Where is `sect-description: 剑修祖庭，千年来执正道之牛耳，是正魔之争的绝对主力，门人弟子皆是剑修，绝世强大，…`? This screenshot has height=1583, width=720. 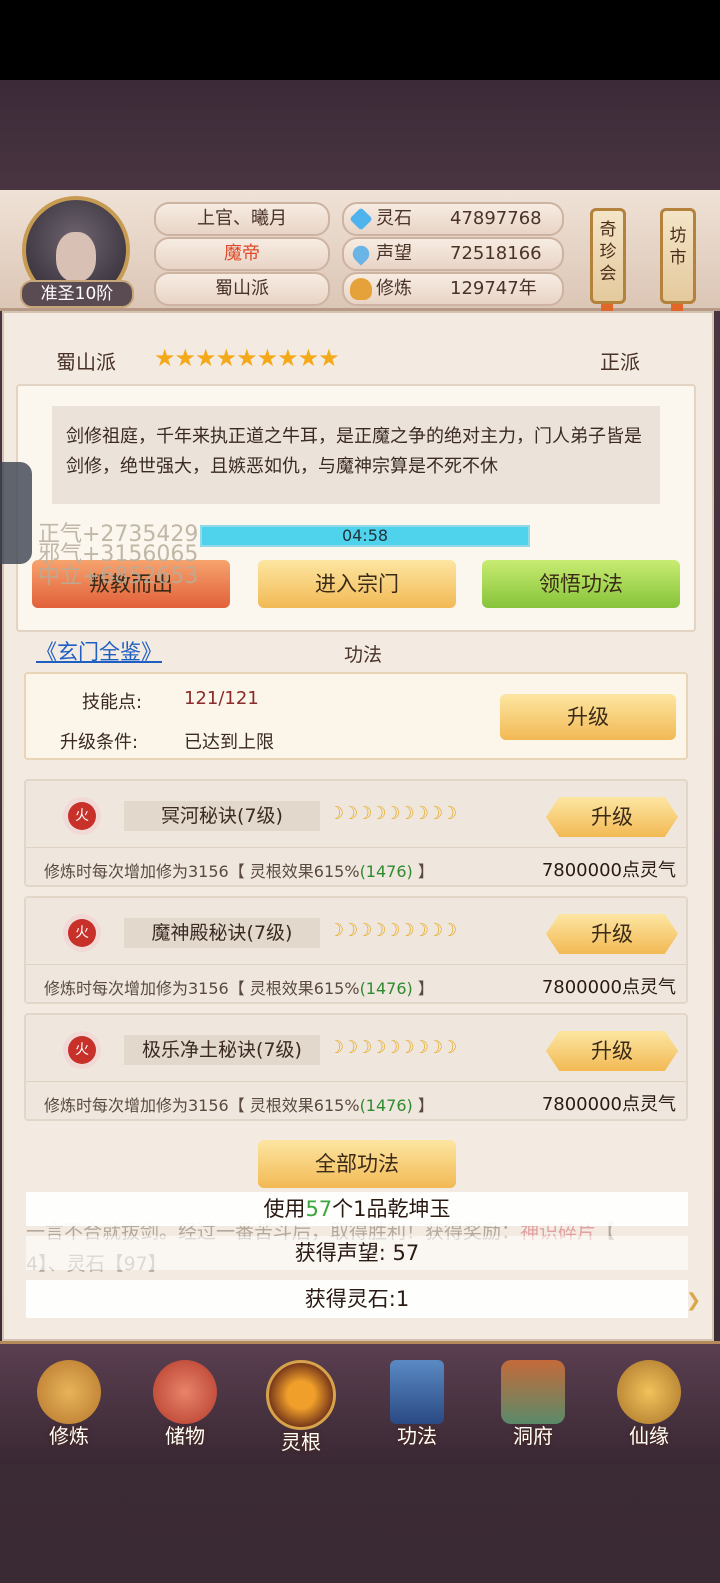
sect-description: 剑修祖庭，千年来执正道之牛耳，是正魔之争的绝对主力，门人弟子皆是剑修，绝世强大，… is located at coordinates (356, 455).